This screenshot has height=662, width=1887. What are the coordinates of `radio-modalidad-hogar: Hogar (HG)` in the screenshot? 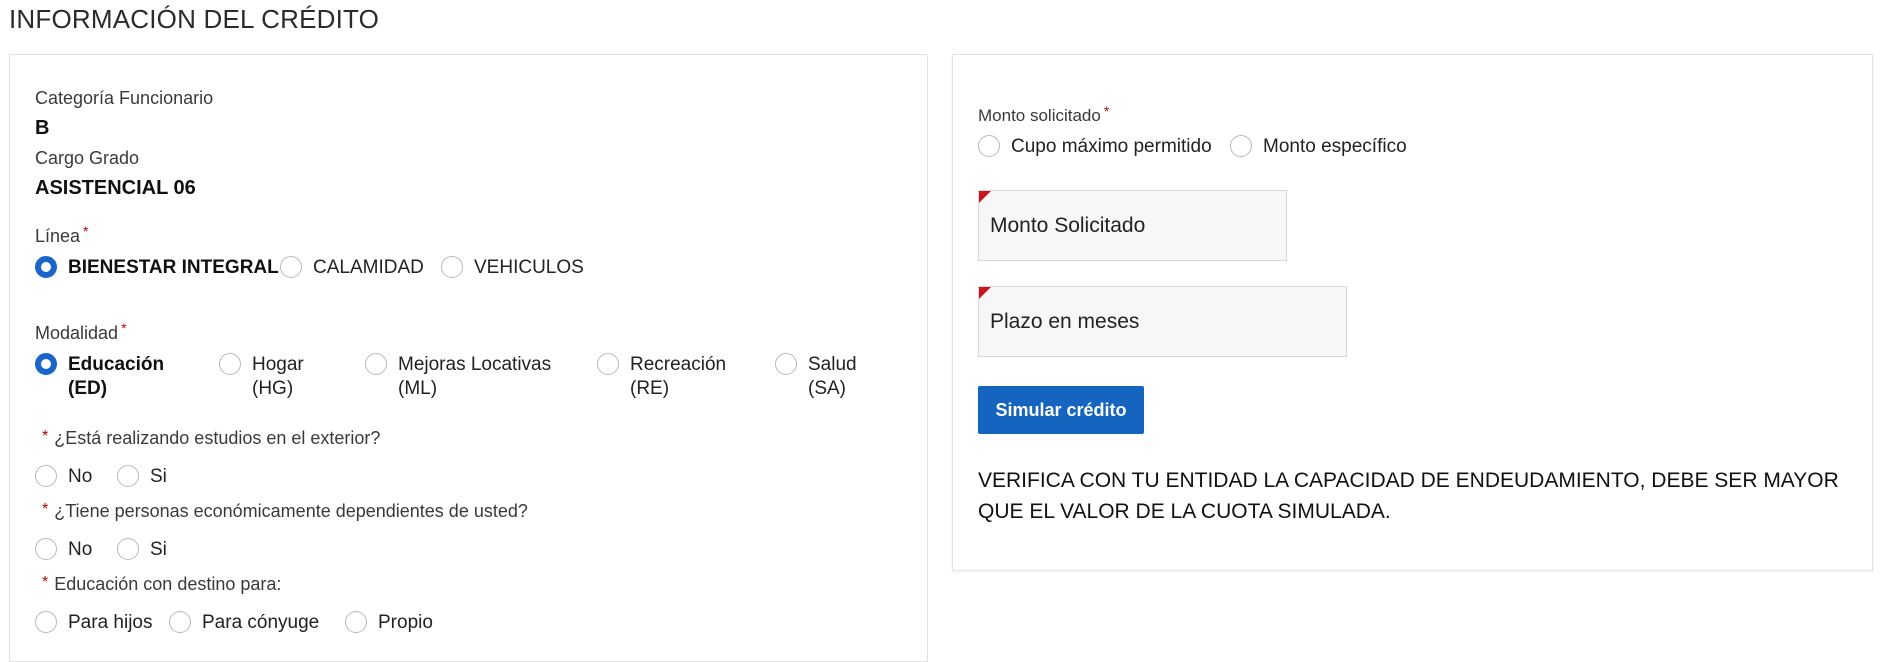 It's located at (292, 377).